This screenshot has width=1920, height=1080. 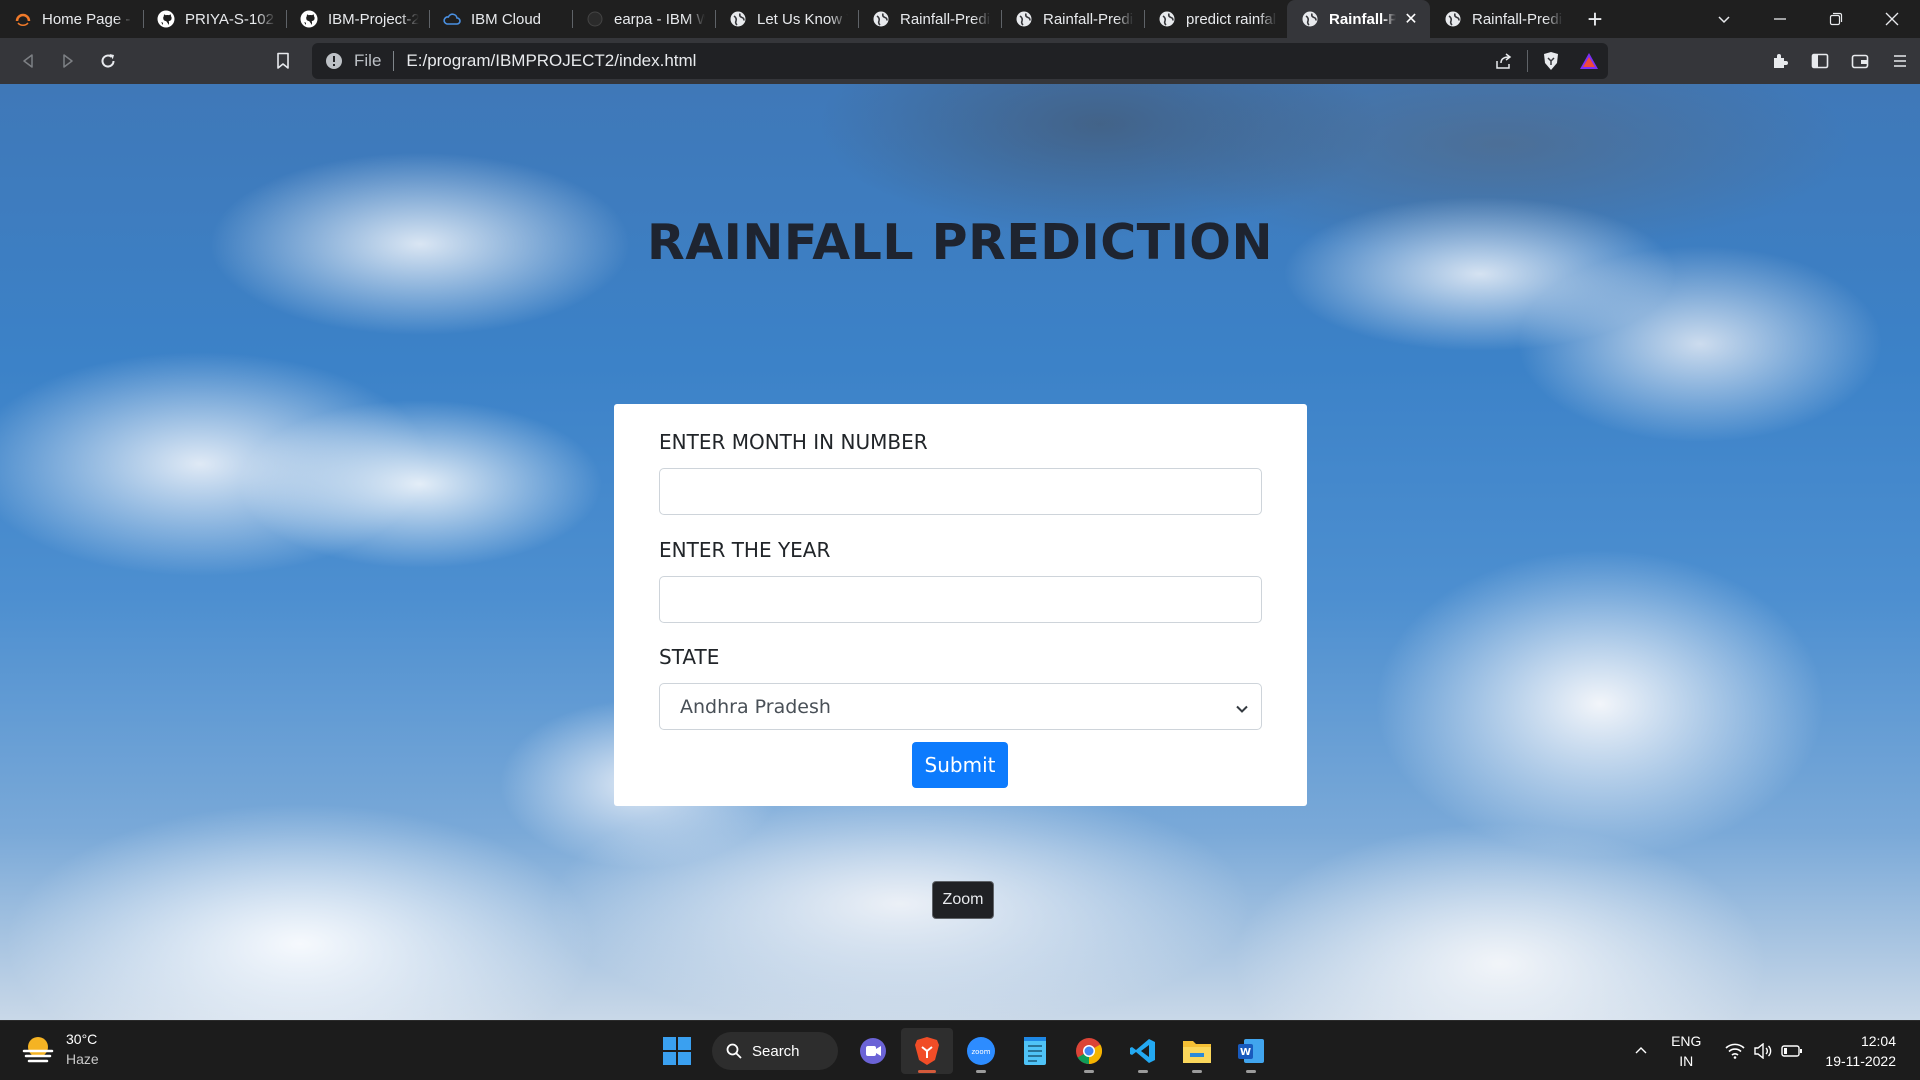 What do you see at coordinates (1035, 1051) in the screenshot?
I see `notepad-icon` at bounding box center [1035, 1051].